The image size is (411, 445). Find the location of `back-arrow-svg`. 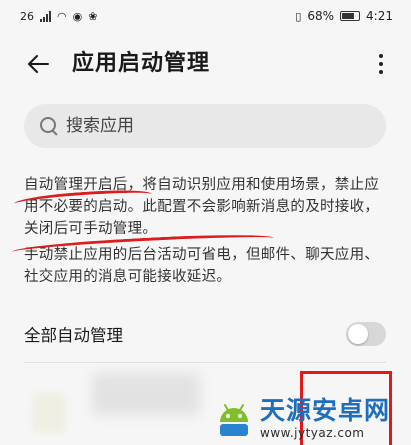

back-arrow-svg is located at coordinates (38, 64).